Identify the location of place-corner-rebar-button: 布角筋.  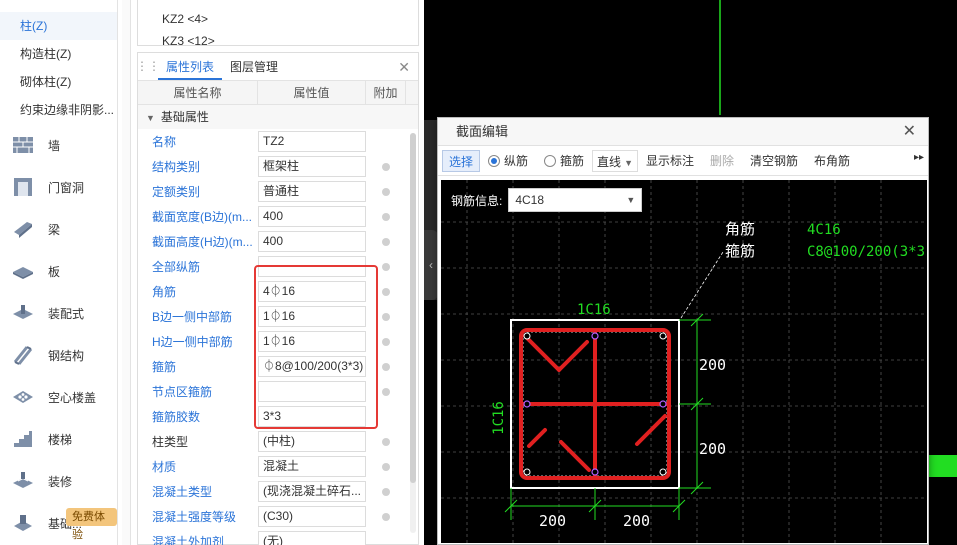
(832, 161).